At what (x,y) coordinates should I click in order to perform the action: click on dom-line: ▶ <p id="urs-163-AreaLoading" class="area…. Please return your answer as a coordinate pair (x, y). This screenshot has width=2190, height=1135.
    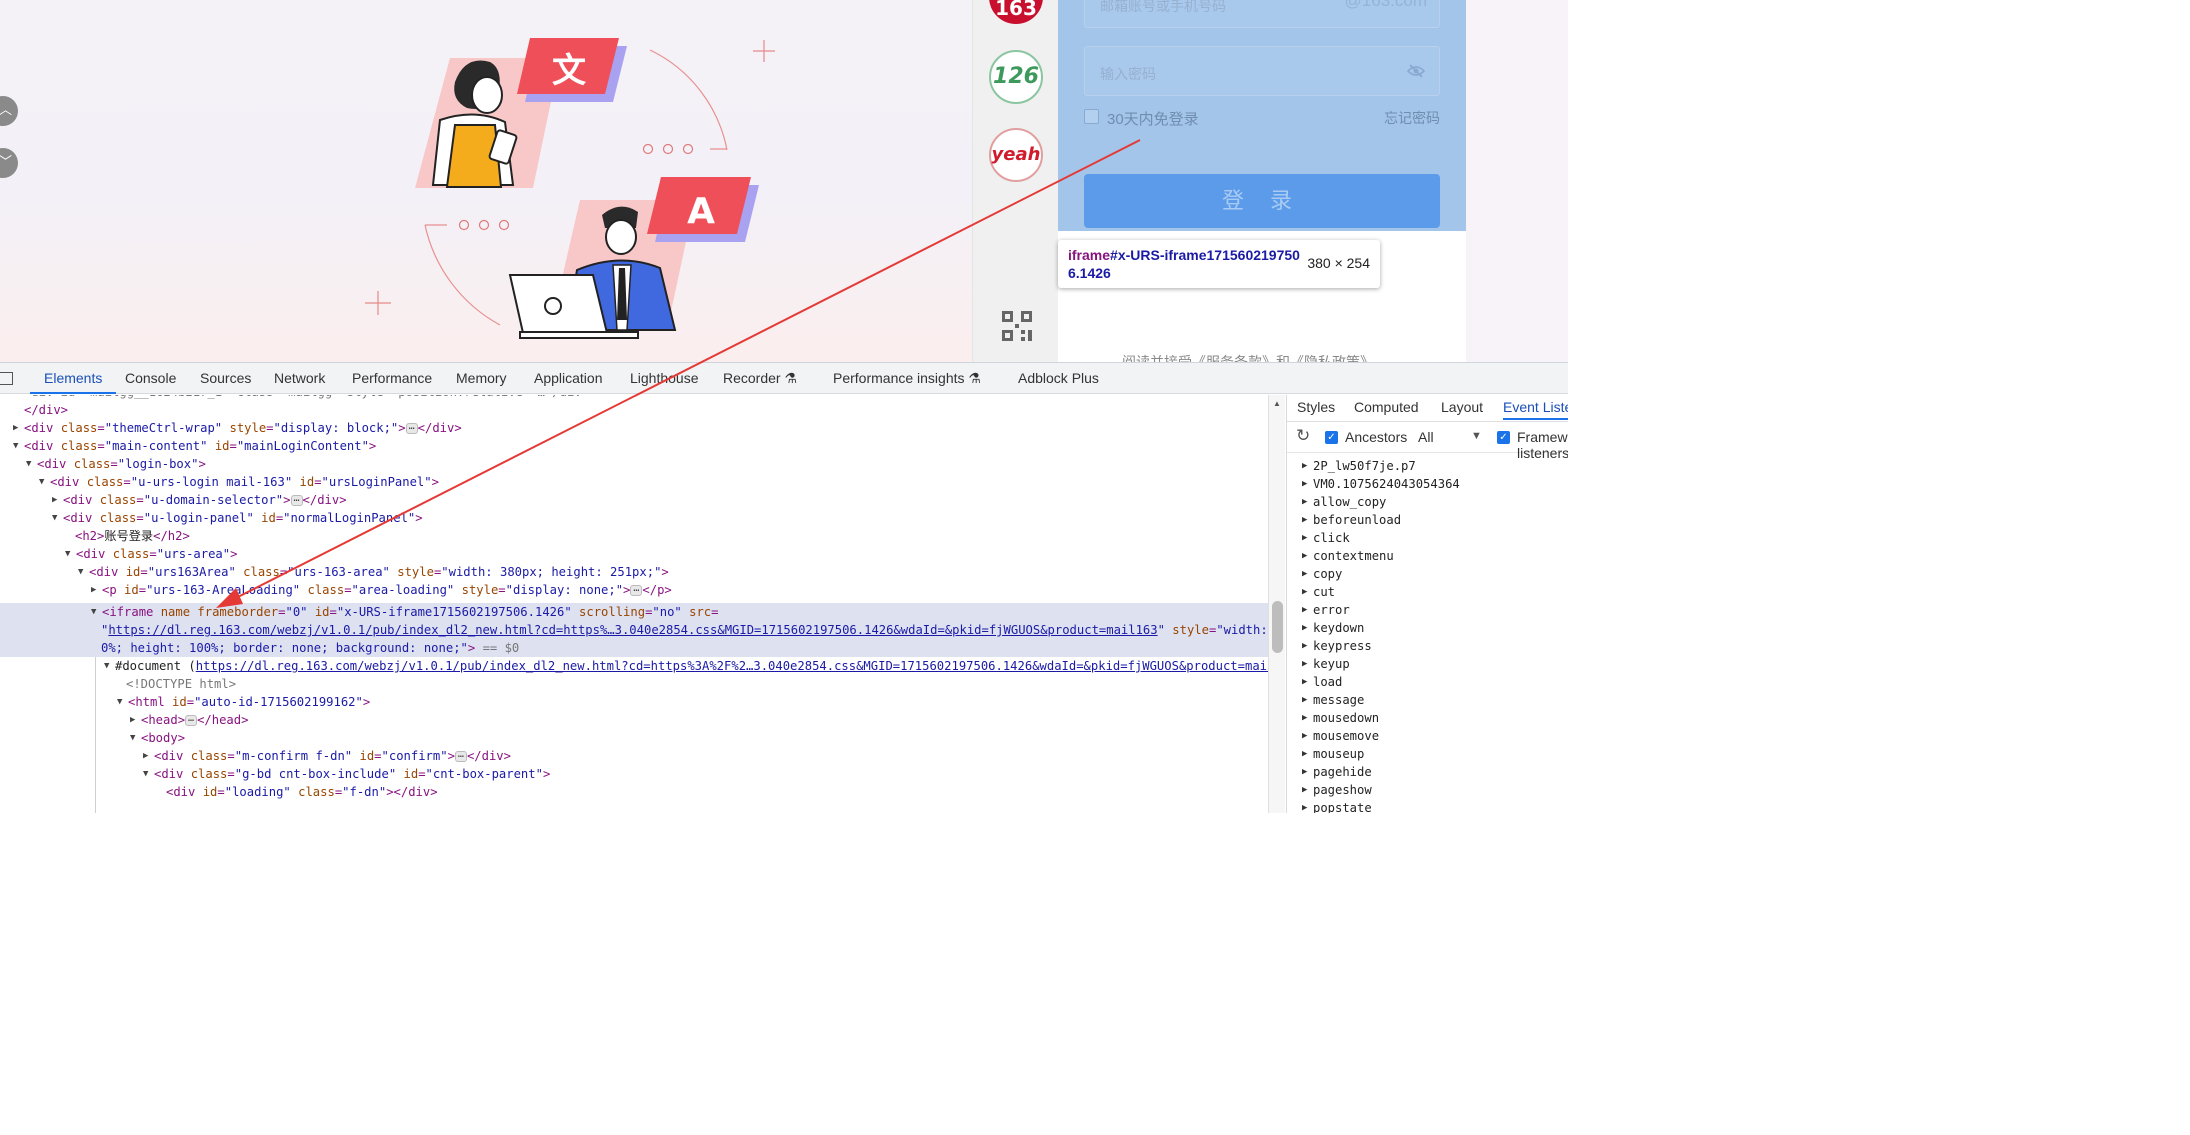
    Looking at the image, I should click on (381, 590).